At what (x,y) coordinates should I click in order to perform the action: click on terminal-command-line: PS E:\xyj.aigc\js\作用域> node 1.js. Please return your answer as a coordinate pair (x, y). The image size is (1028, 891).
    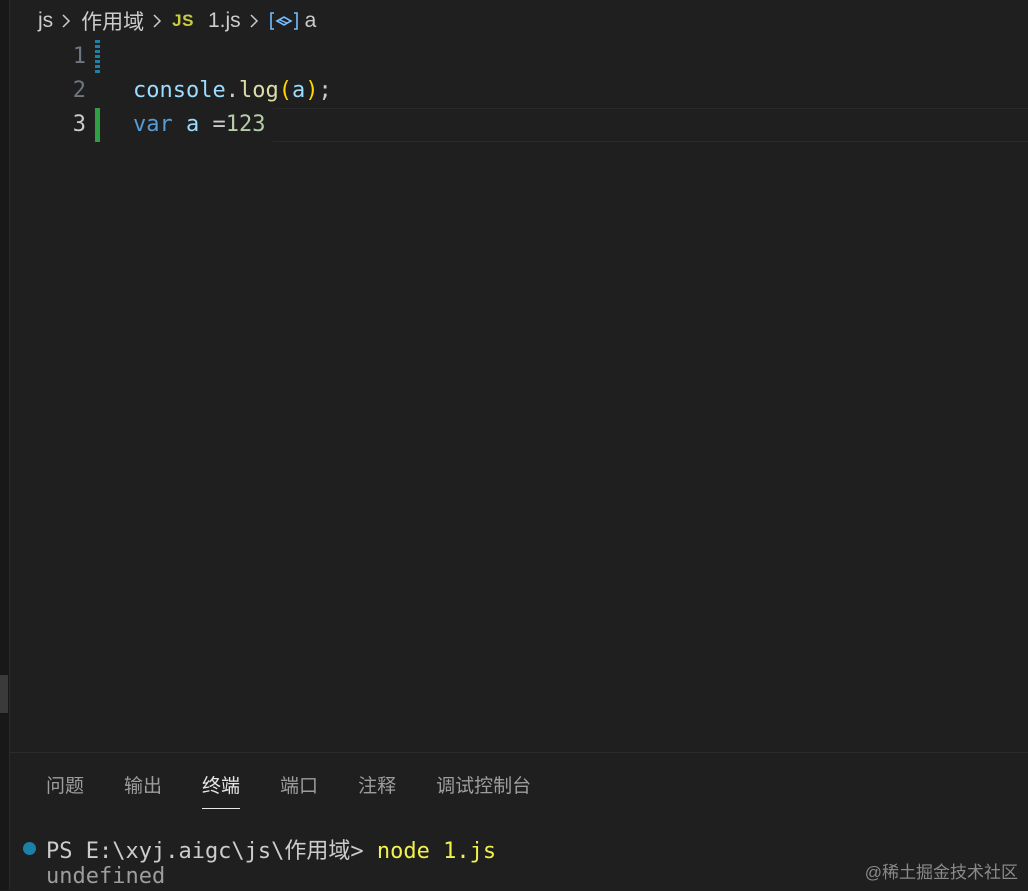
    Looking at the image, I should click on (271, 849).